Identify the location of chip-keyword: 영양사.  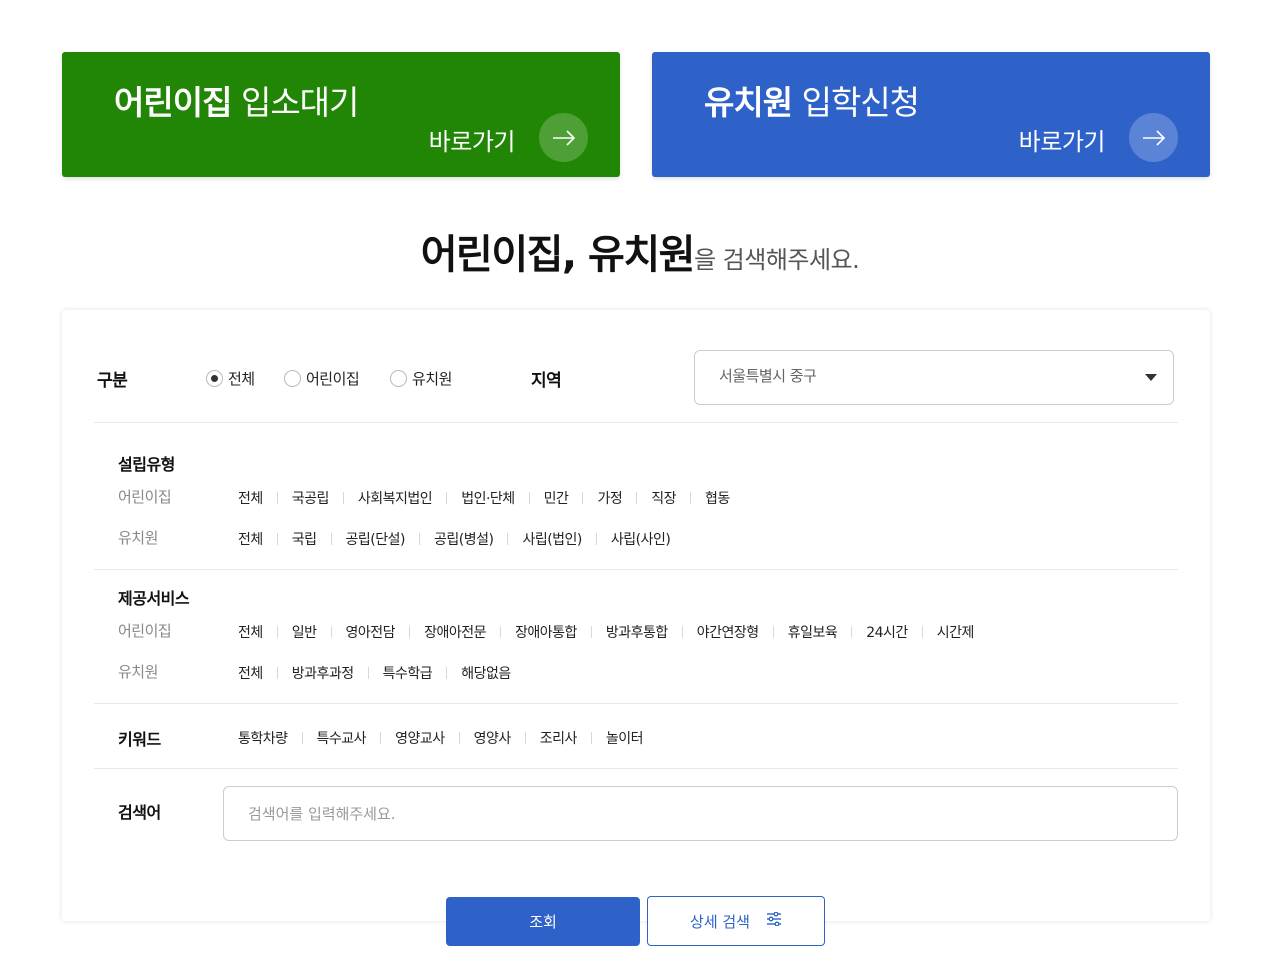
(492, 738).